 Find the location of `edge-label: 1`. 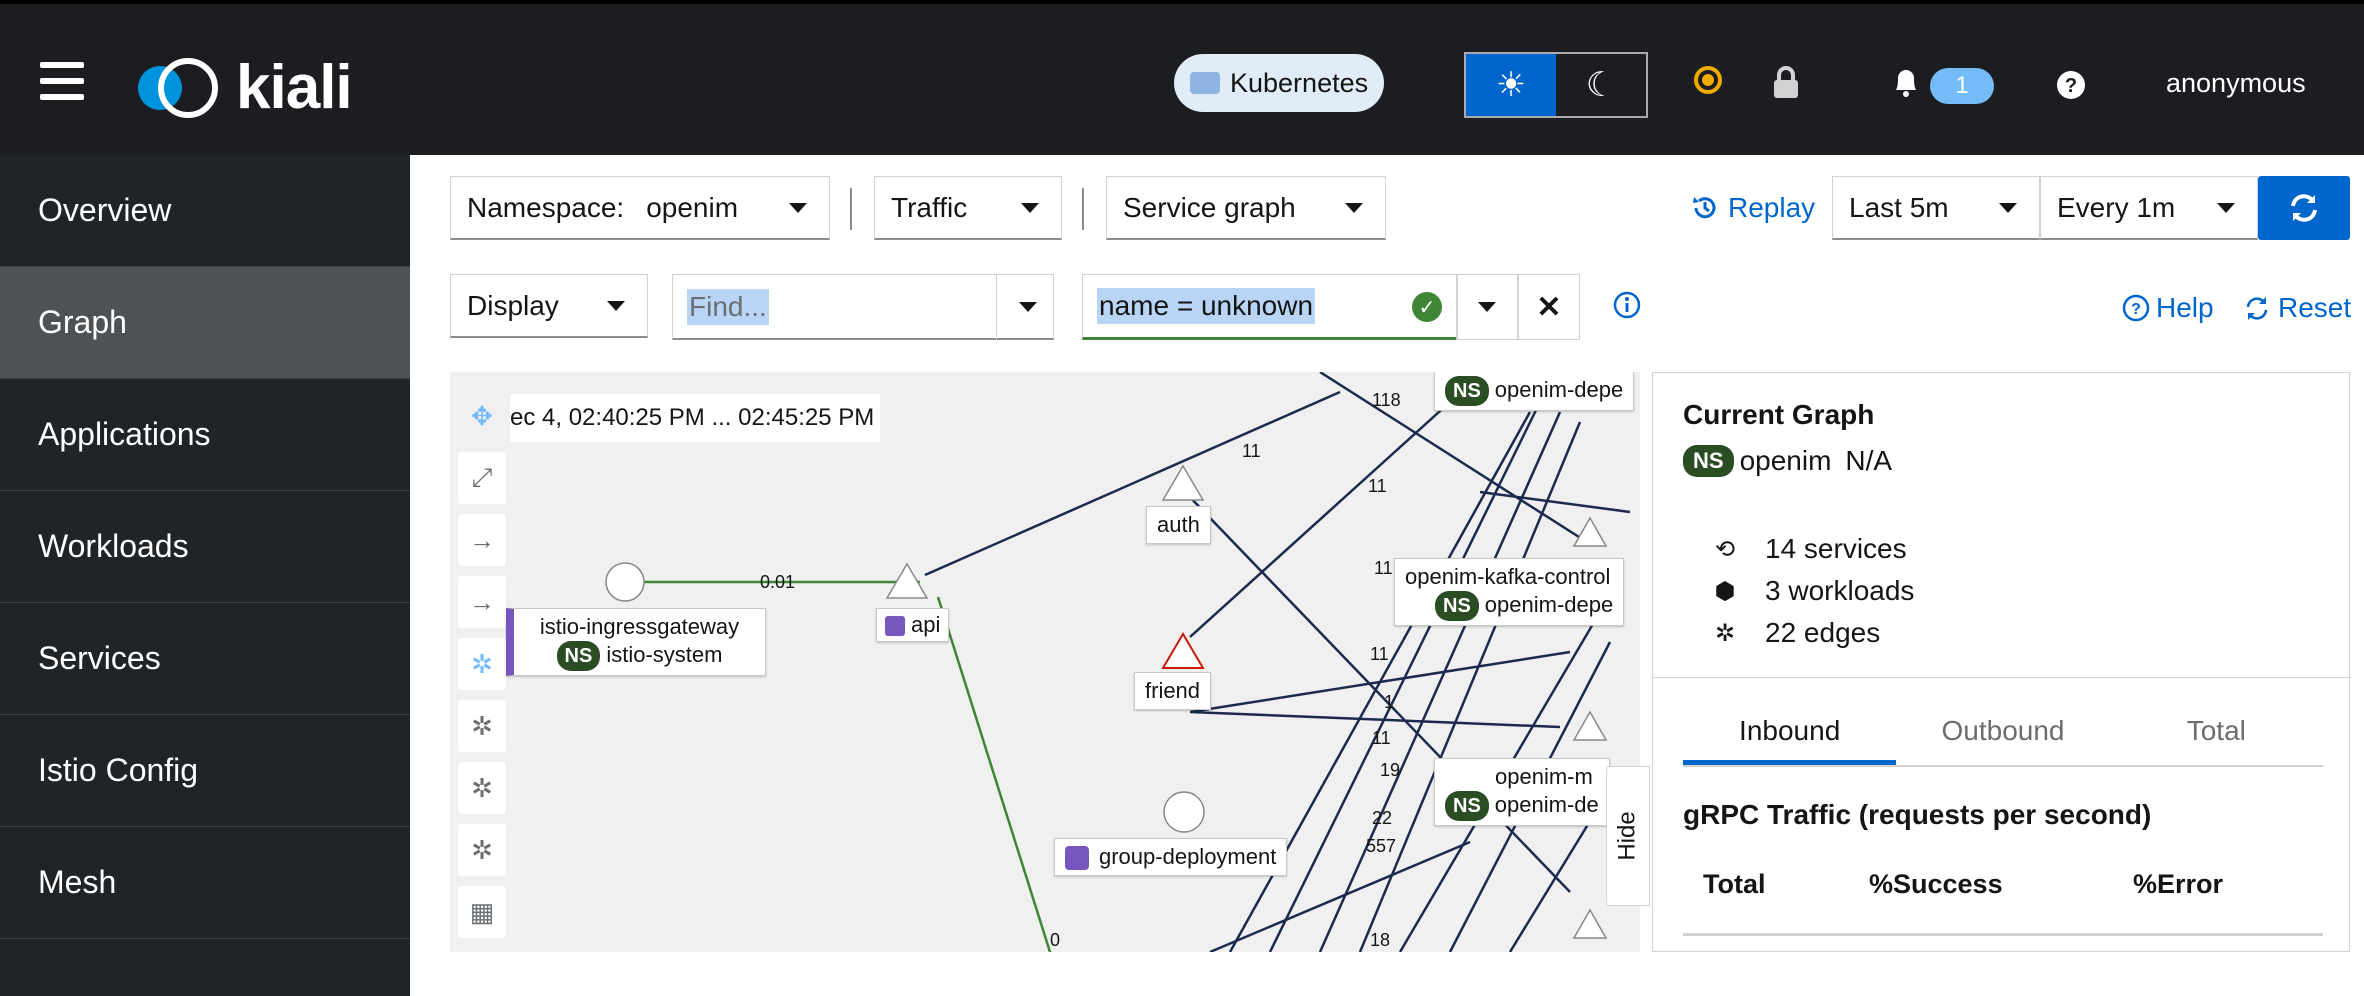

edge-label: 1 is located at coordinates (1389, 702).